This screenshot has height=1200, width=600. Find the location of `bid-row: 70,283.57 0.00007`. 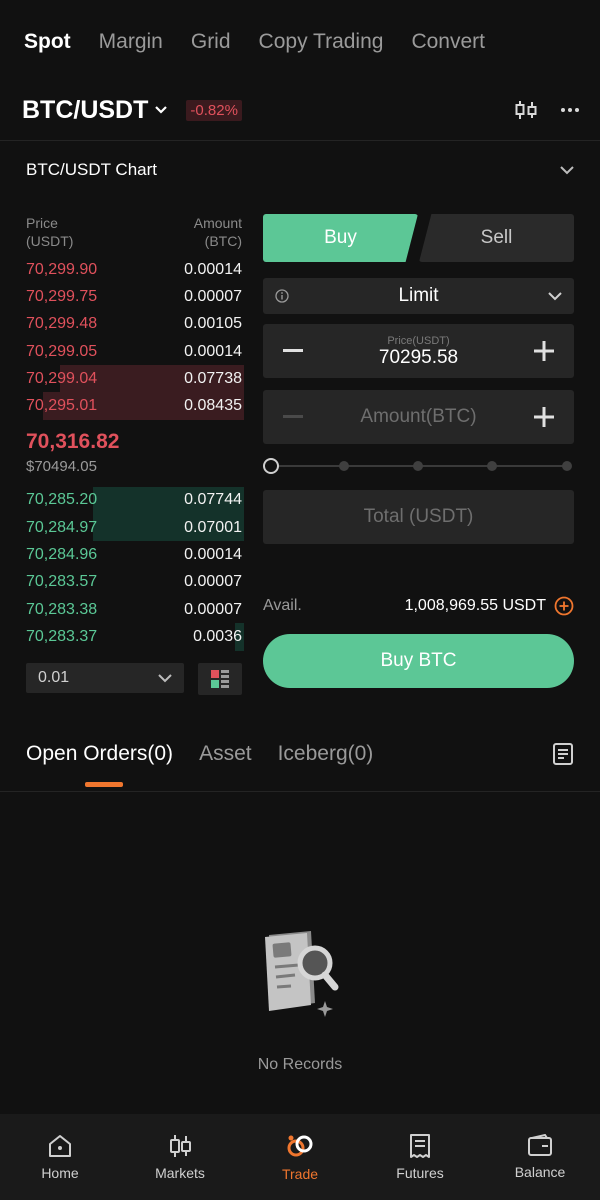

bid-row: 70,283.57 0.00007 is located at coordinates (134, 582).